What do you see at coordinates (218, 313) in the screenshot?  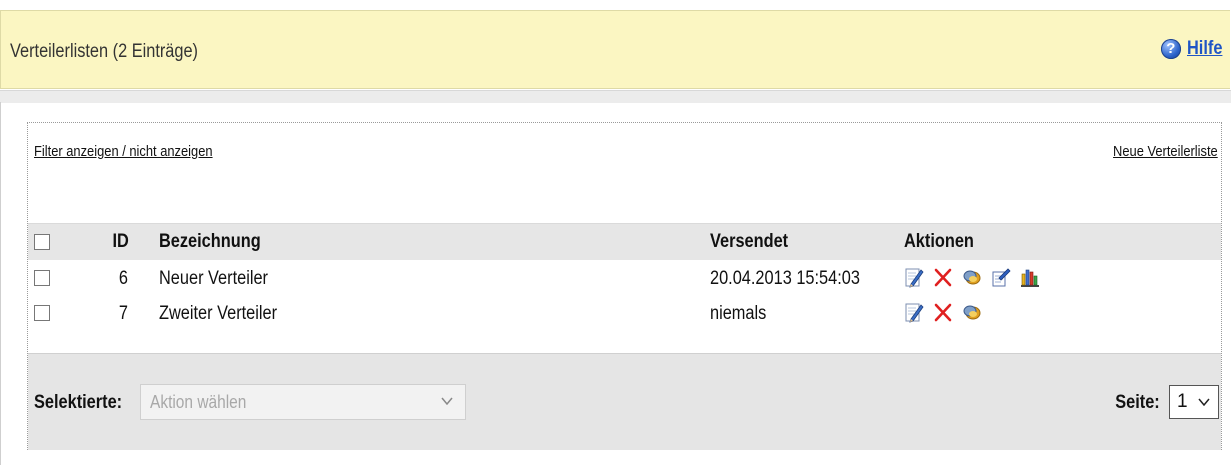 I see `row-name: Zweiter Verteiler` at bounding box center [218, 313].